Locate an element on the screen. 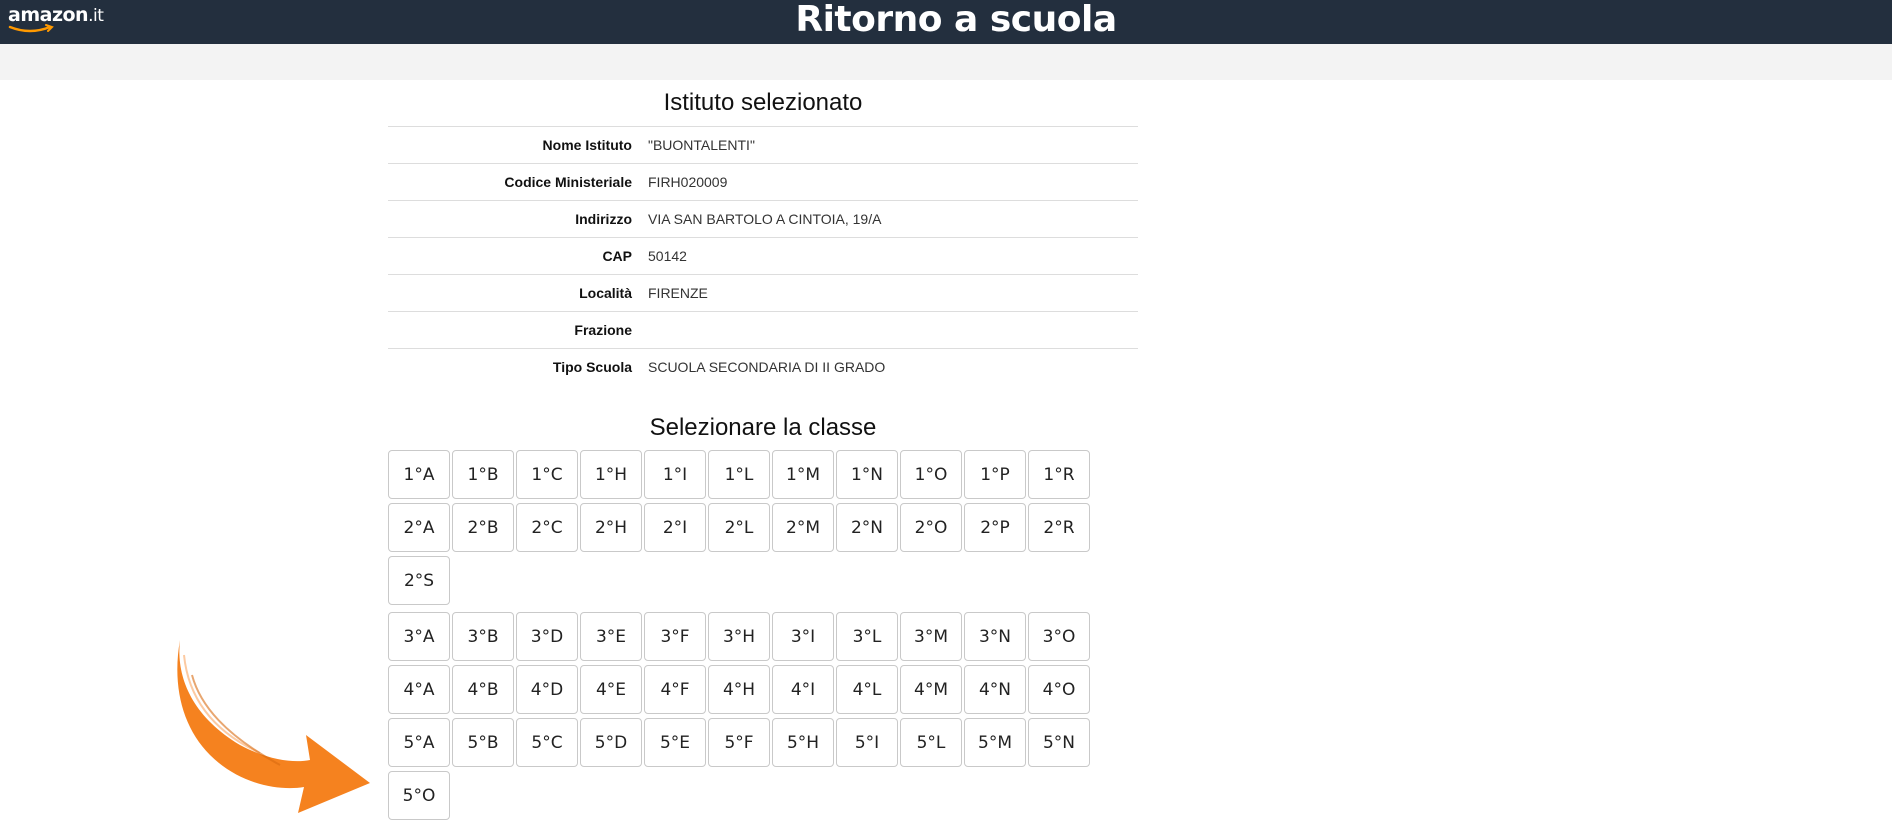  class-button: 4°N is located at coordinates (995, 689).